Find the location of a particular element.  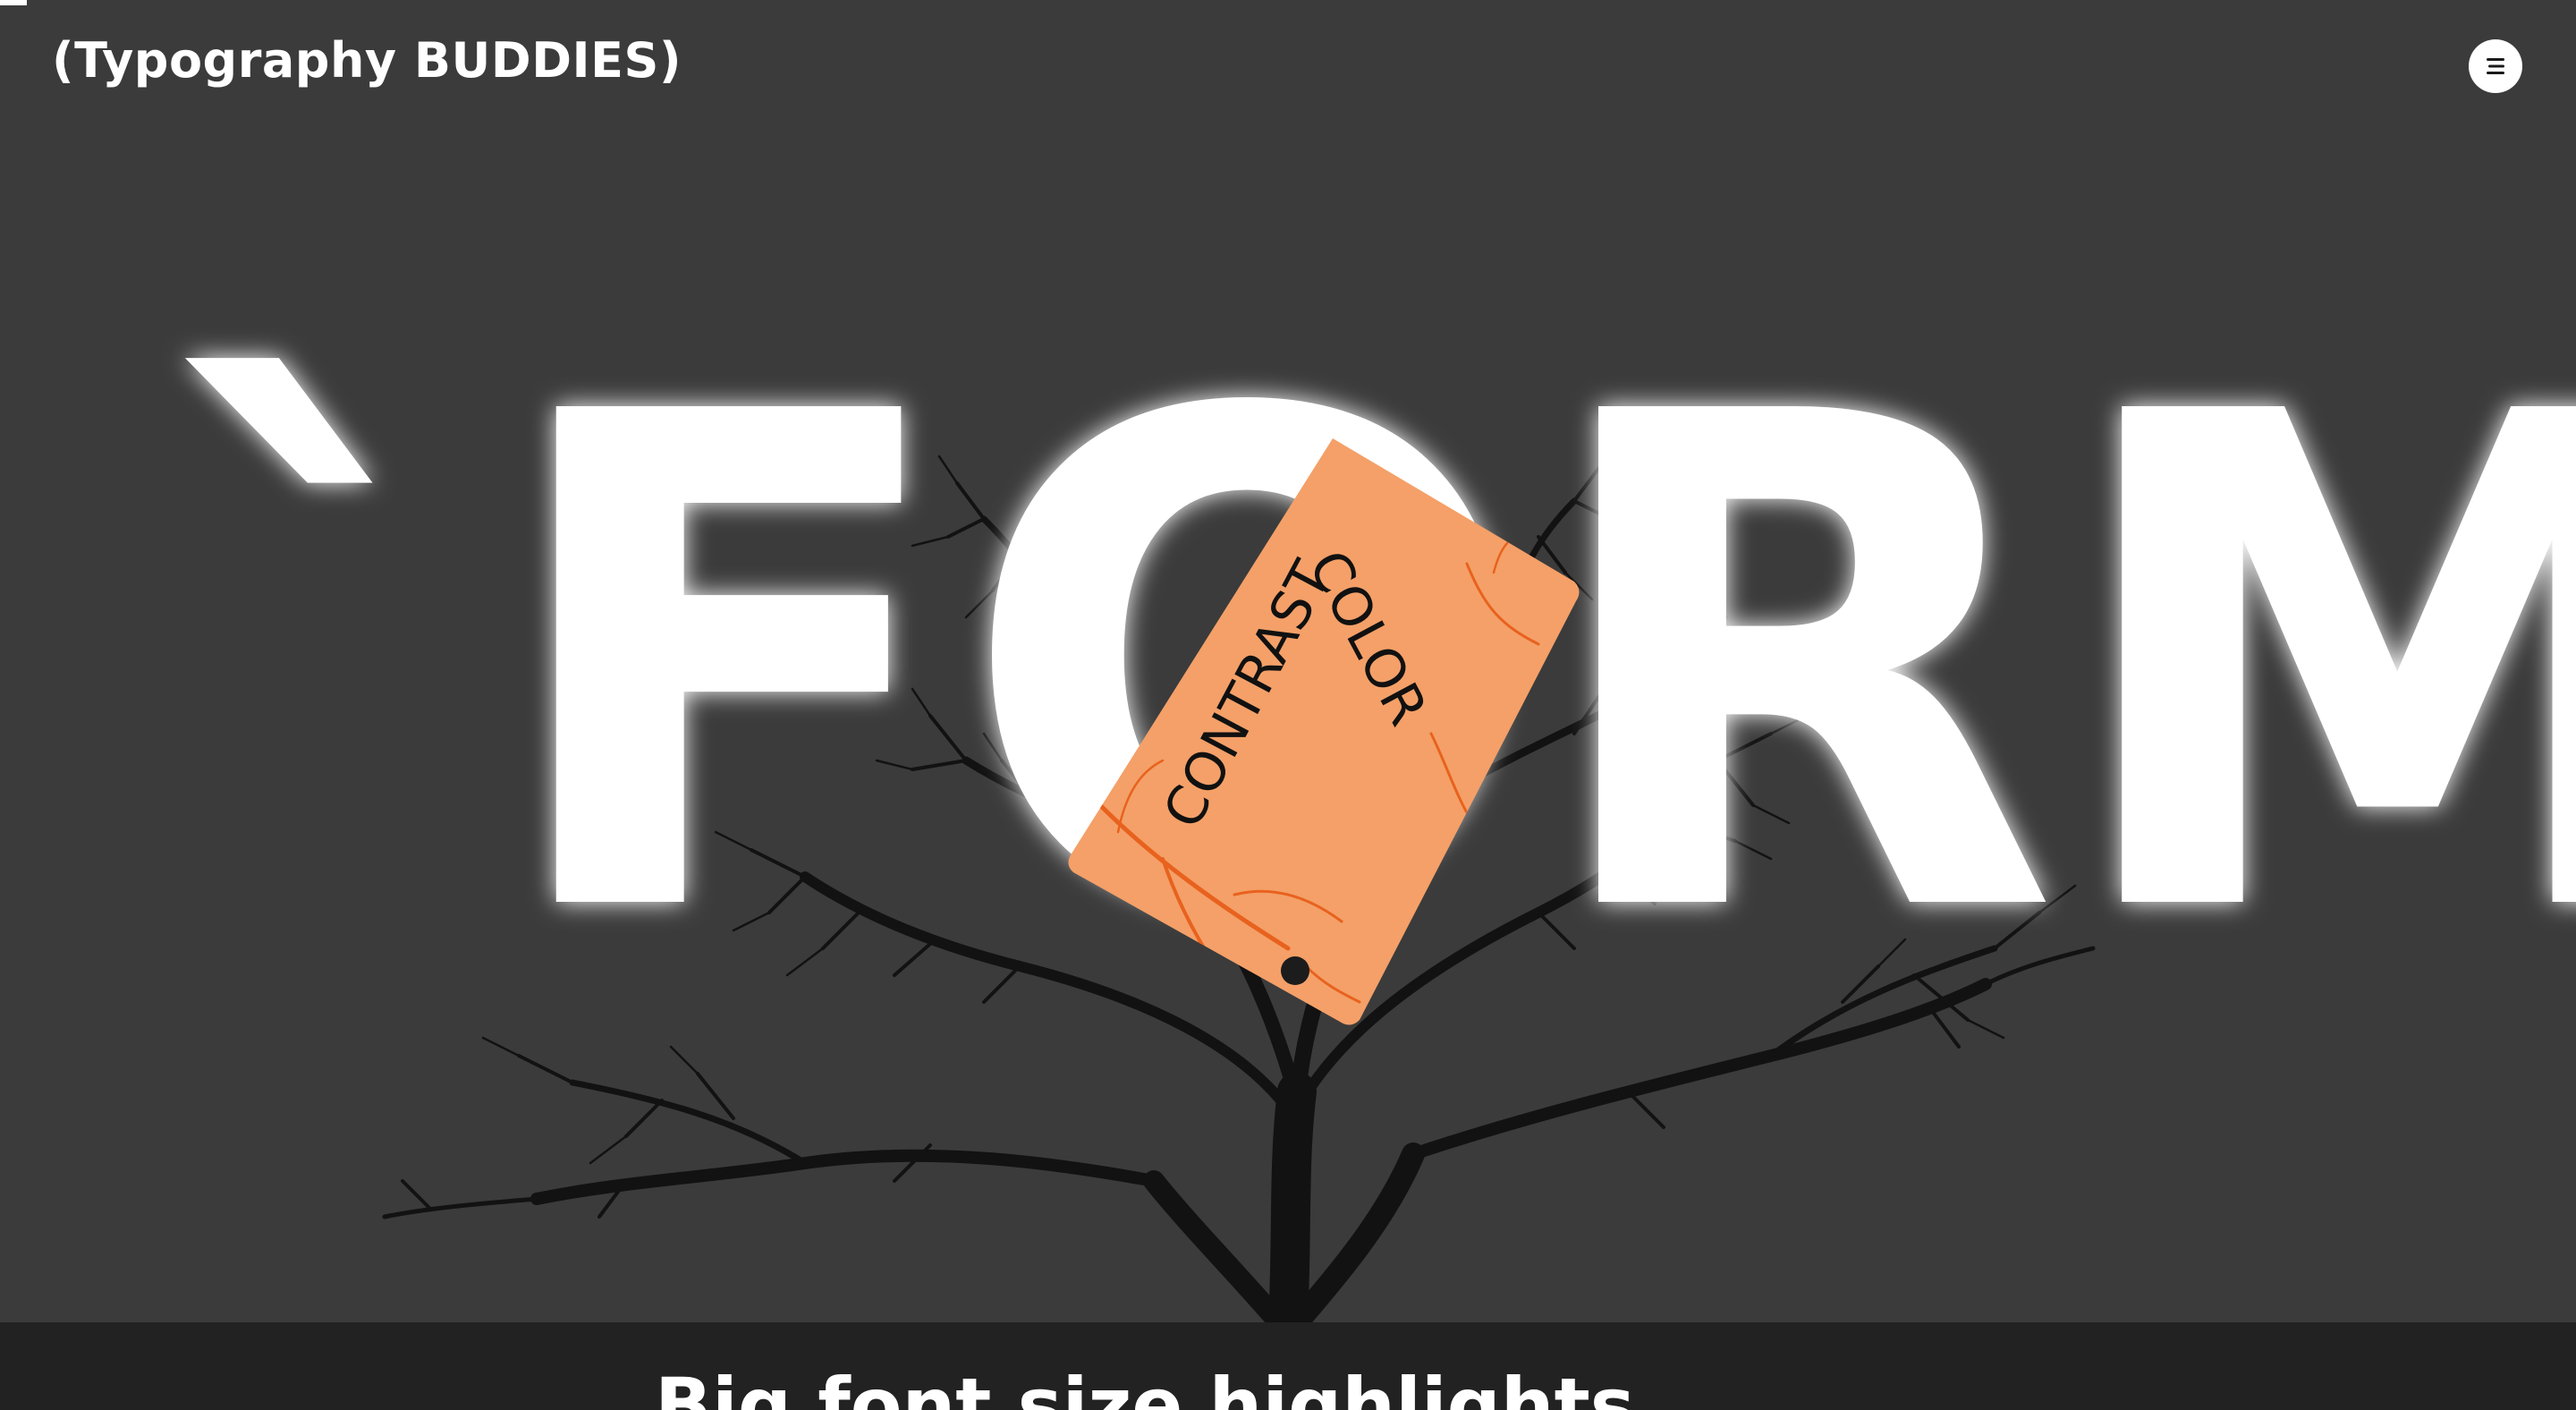

menu-icon is located at coordinates (2495, 66).